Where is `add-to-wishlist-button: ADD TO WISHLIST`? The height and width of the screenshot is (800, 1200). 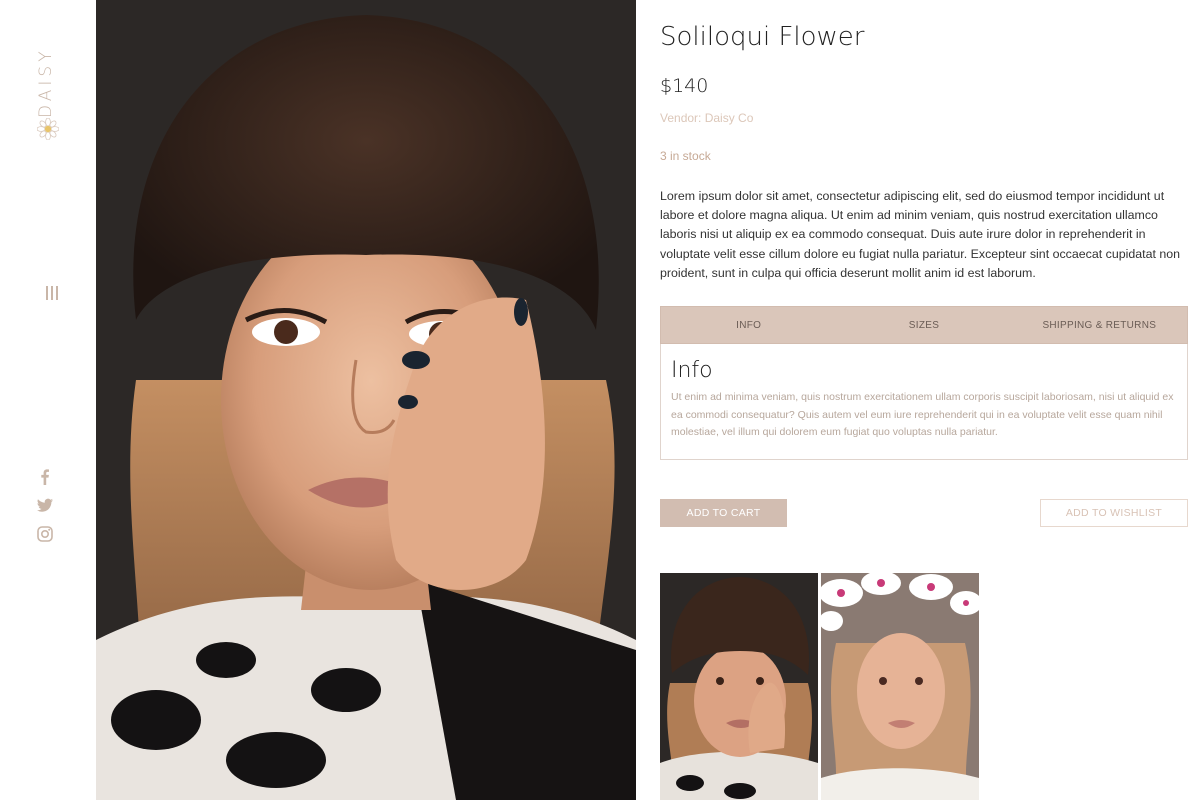 add-to-wishlist-button: ADD TO WISHLIST is located at coordinates (1114, 513).